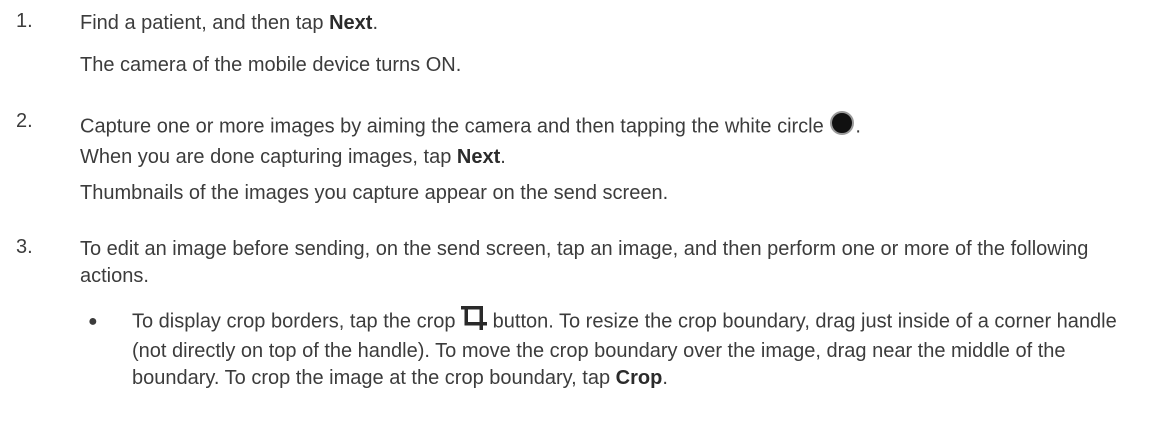 This screenshot has height=431, width=1170. What do you see at coordinates (639, 378) in the screenshot?
I see `bullet-bold-text: Crop` at bounding box center [639, 378].